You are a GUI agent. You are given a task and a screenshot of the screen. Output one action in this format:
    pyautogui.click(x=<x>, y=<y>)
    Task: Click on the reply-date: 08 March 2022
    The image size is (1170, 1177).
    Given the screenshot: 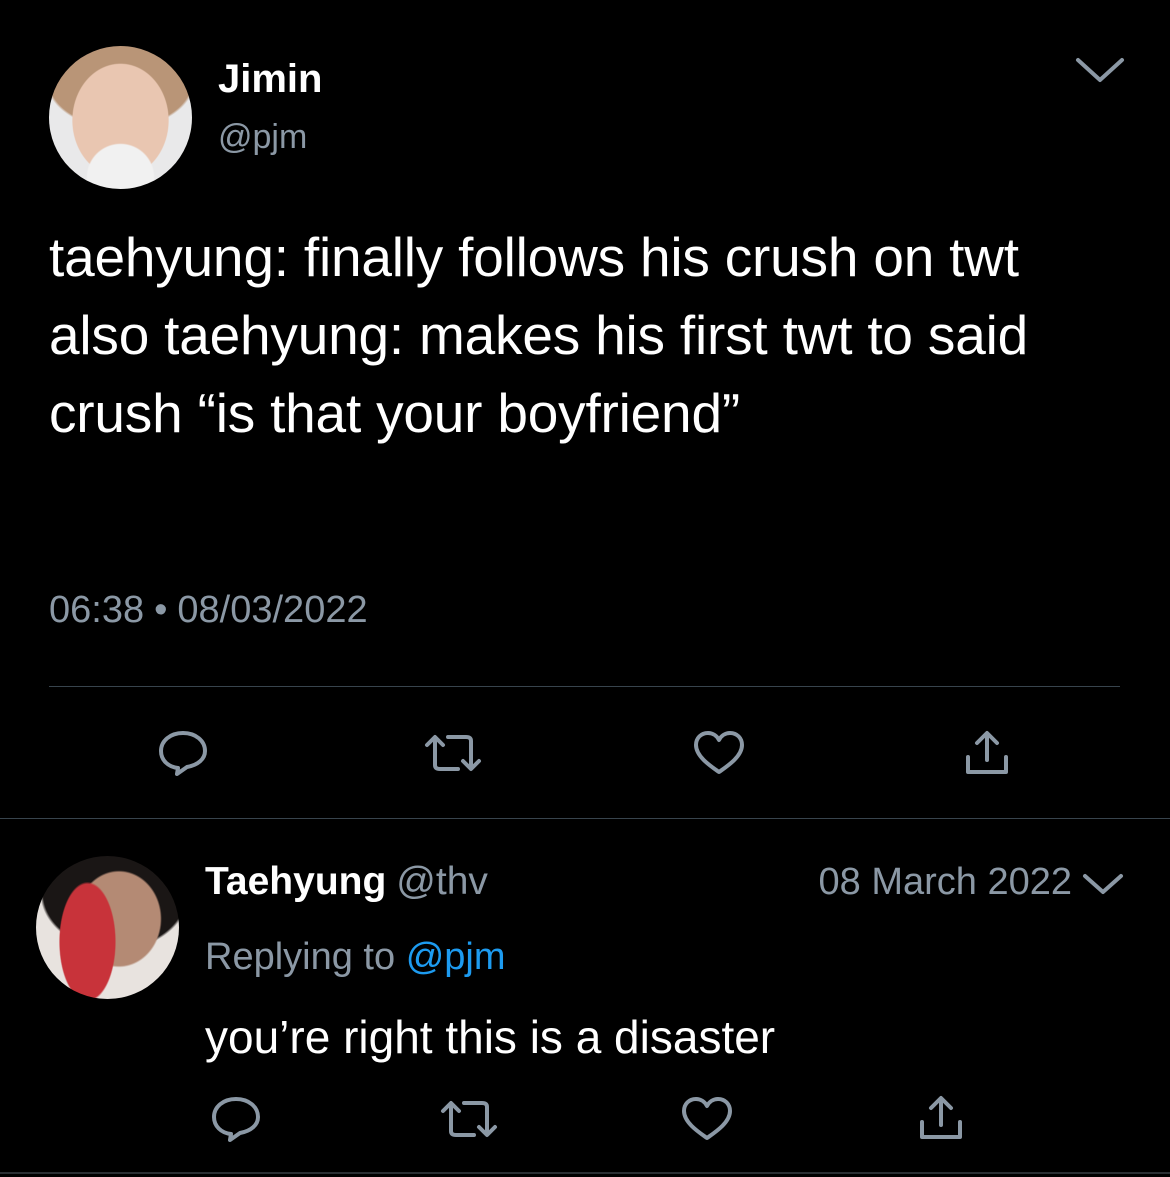 What is the action you would take?
    pyautogui.click(x=946, y=882)
    